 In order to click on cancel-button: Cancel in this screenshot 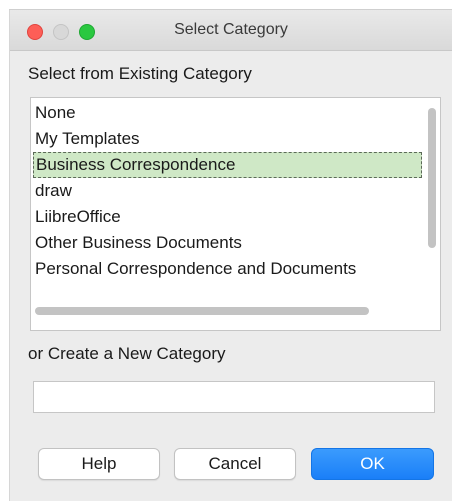, I will do `click(235, 464)`.